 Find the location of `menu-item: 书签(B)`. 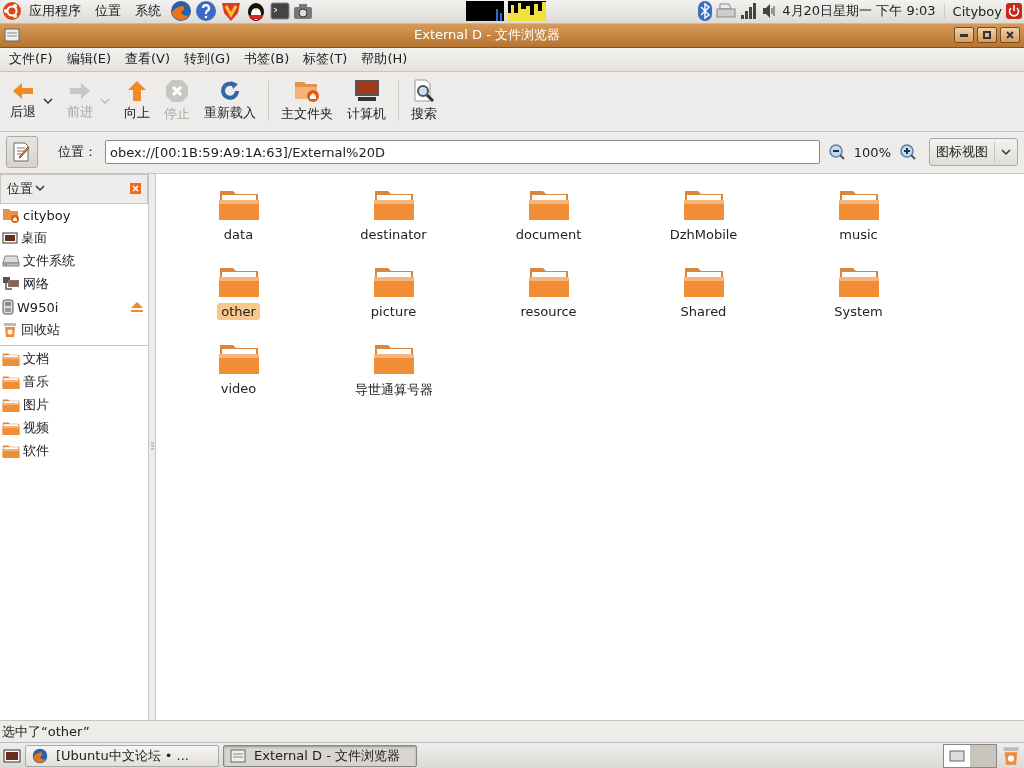

menu-item: 书签(B) is located at coordinates (267, 59).